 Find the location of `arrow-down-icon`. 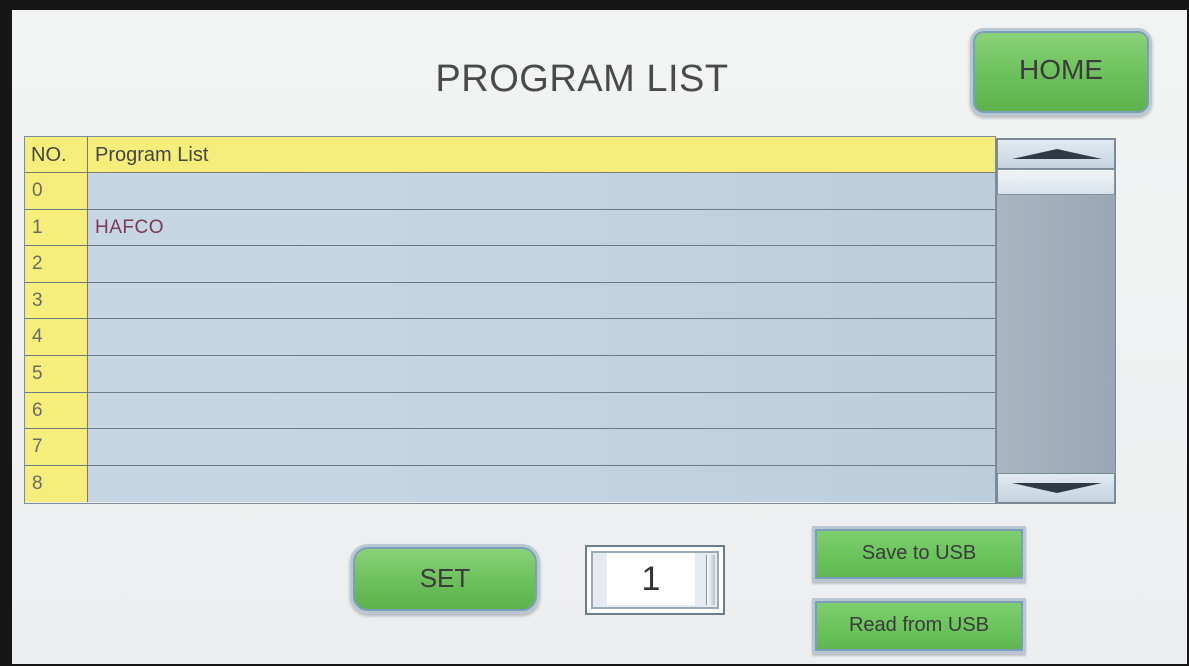

arrow-down-icon is located at coordinates (1057, 488).